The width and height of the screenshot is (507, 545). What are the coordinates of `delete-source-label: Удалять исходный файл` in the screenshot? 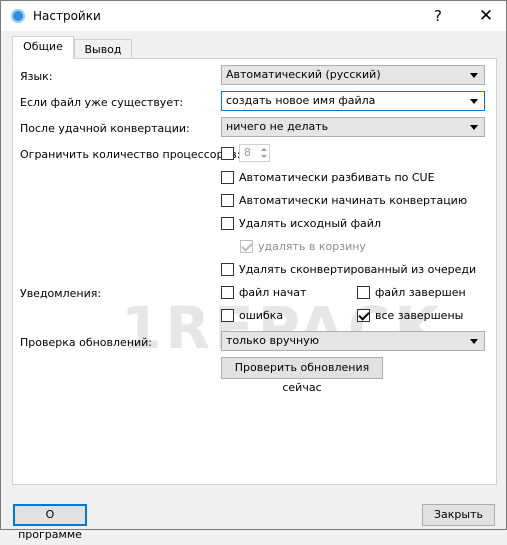 It's located at (310, 223).